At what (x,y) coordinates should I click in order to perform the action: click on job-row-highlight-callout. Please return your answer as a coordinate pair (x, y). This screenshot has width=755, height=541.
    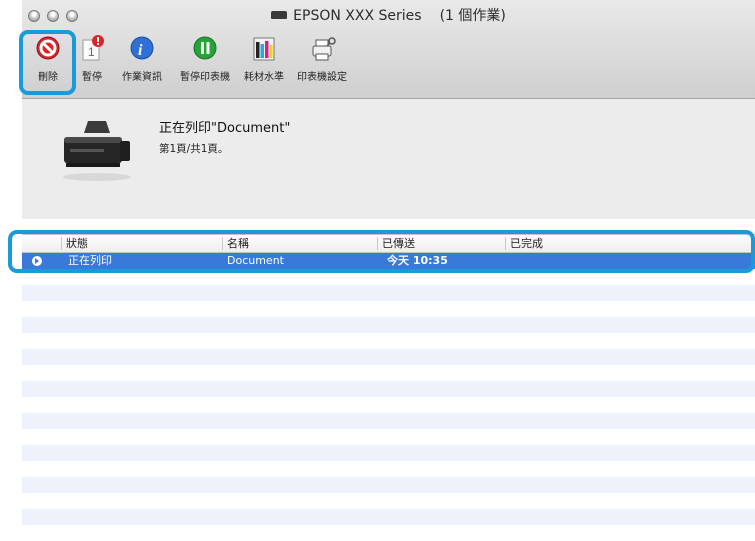
    Looking at the image, I should click on (381, 251).